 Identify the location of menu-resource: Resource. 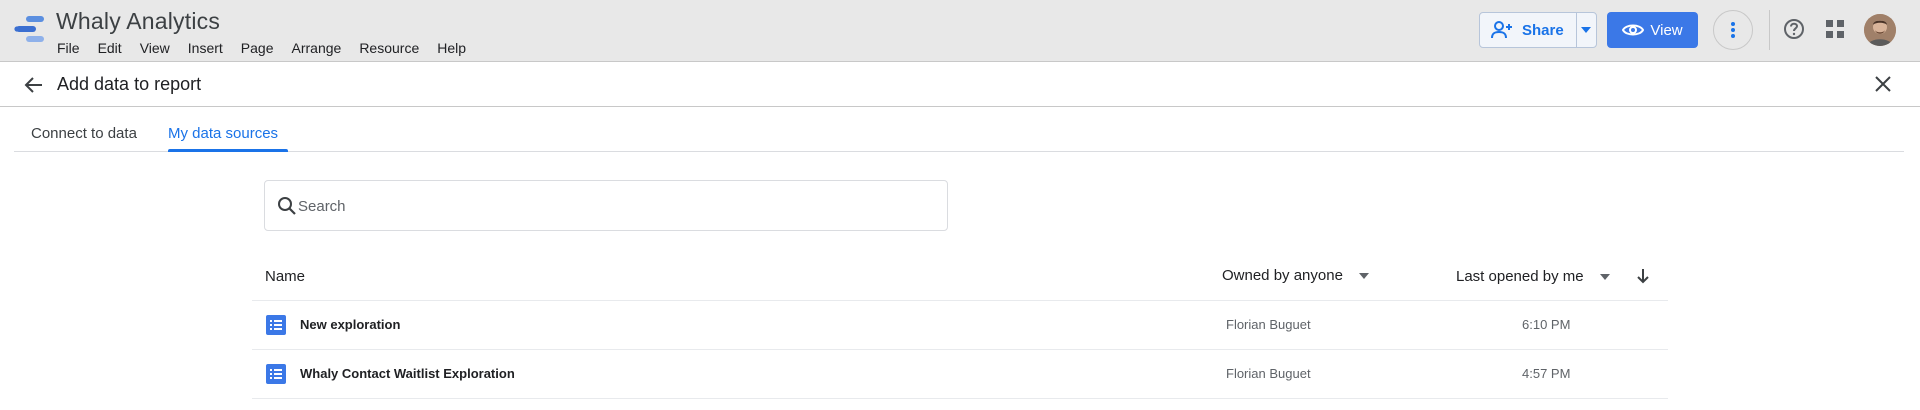
(389, 48).